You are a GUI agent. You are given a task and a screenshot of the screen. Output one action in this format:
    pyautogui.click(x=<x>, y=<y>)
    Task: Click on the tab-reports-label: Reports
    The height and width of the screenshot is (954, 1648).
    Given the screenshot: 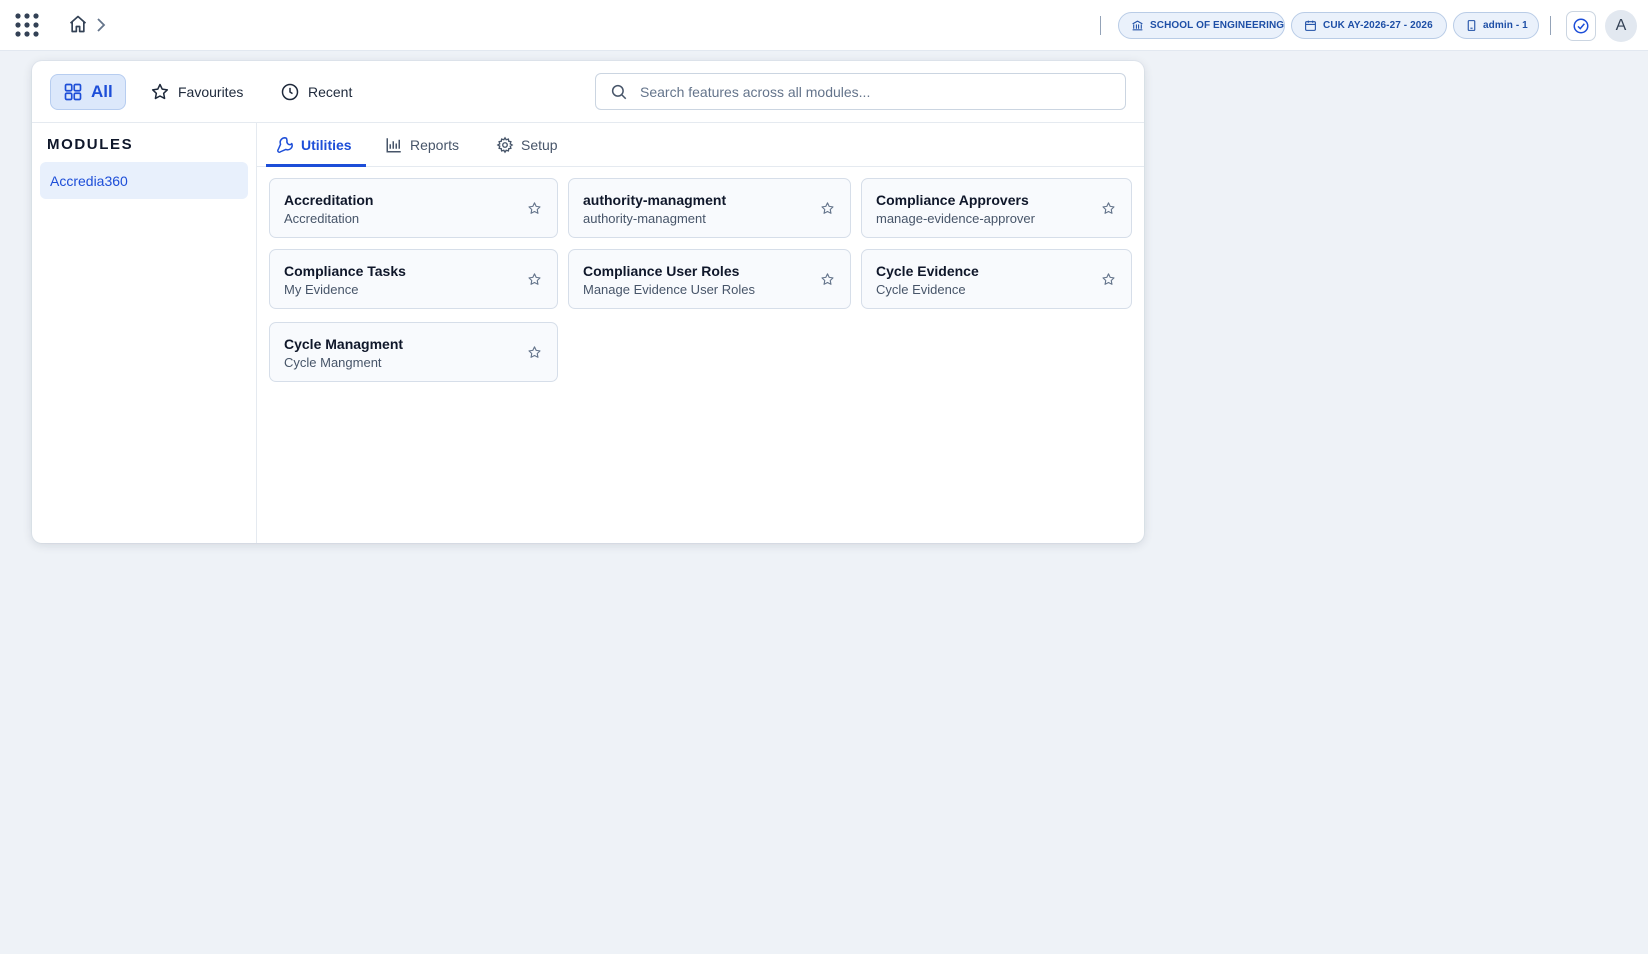 What is the action you would take?
    pyautogui.click(x=435, y=145)
    